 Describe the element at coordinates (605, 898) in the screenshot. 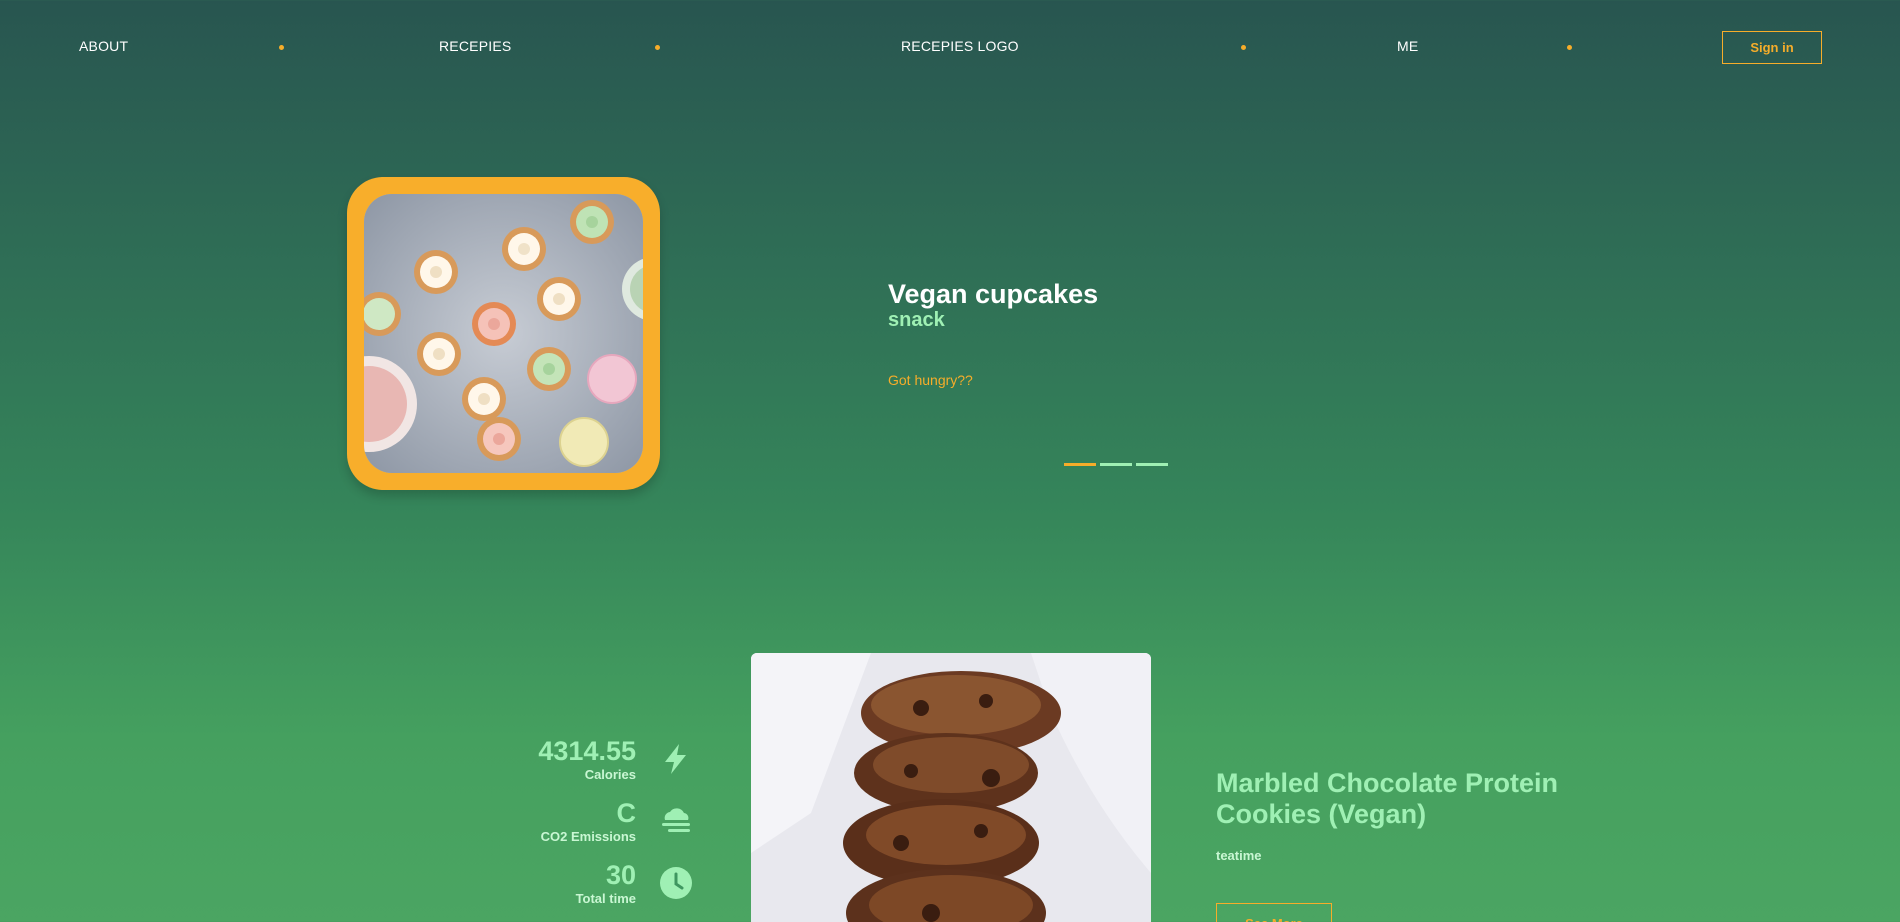

I see `time-label: Total time` at that location.